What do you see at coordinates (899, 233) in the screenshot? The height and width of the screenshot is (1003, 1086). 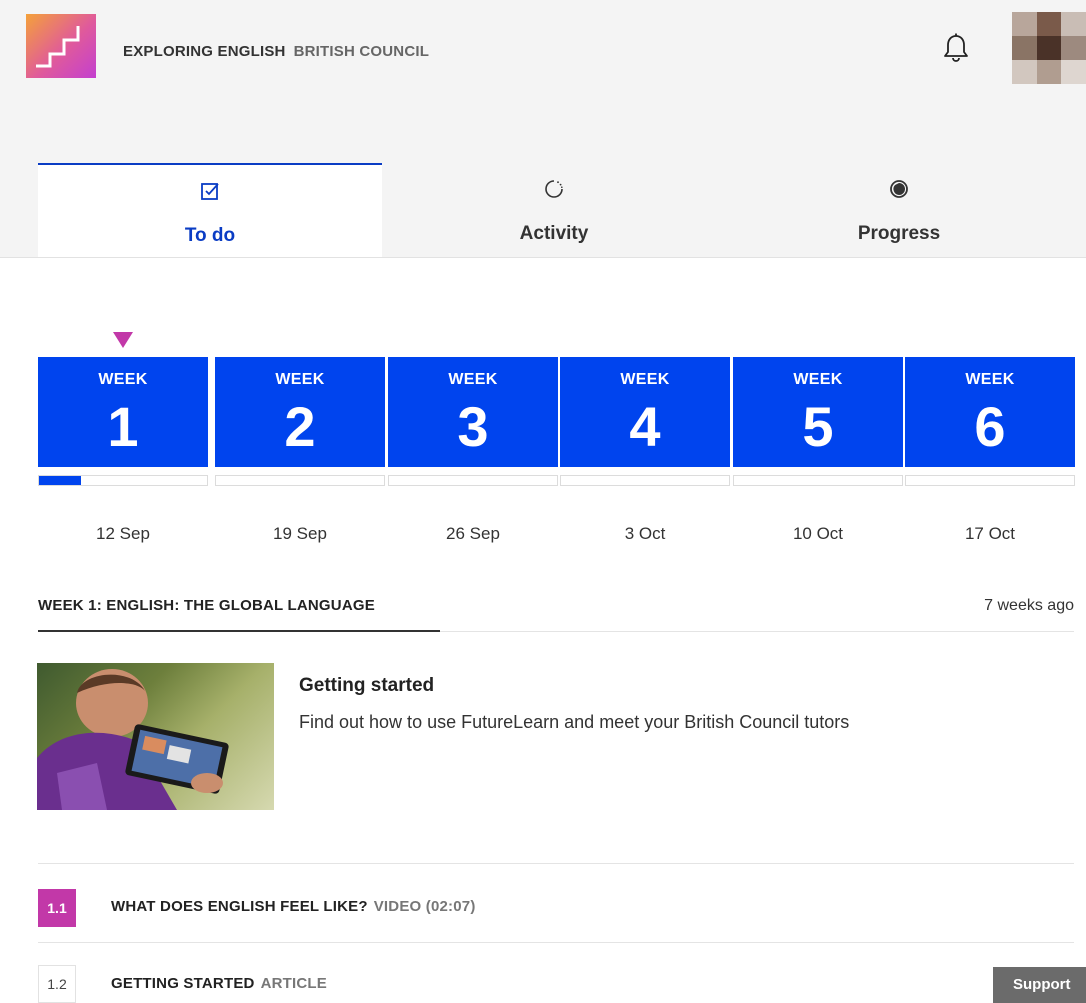 I see `tab-label: Progress` at bounding box center [899, 233].